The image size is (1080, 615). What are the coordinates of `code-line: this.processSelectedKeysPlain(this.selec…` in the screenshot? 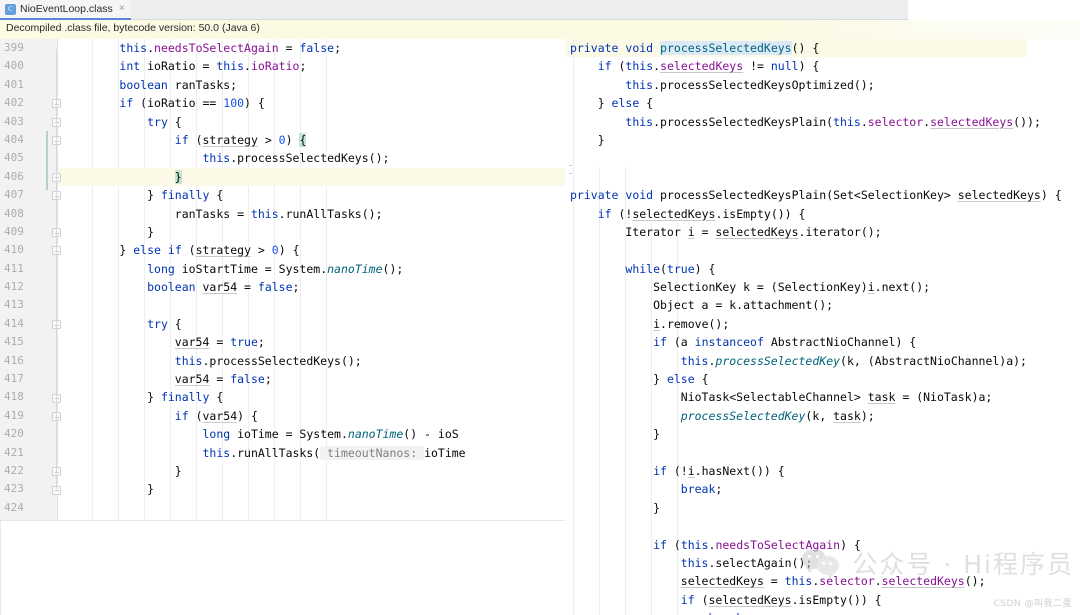 It's located at (825, 122).